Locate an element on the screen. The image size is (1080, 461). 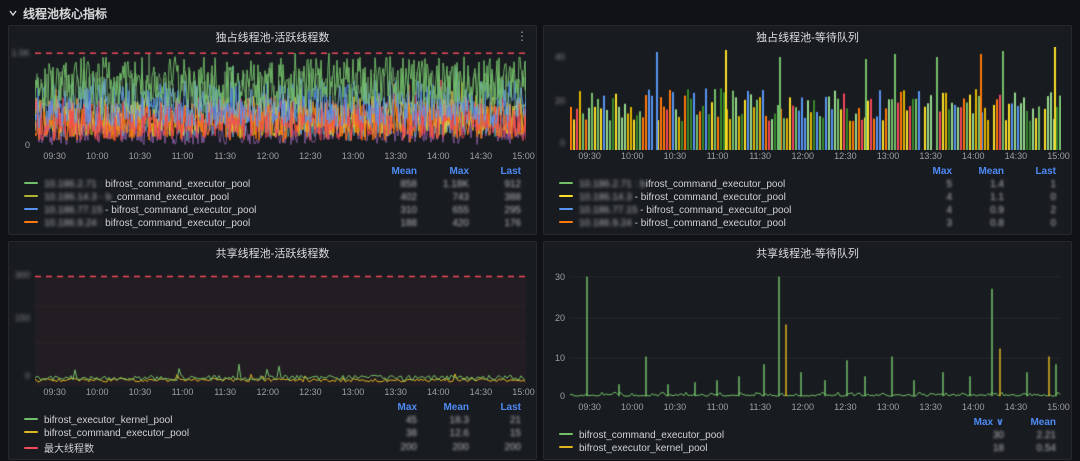
legend-row: bifrost_executor_kernel_pool 45 18.3 21 is located at coordinates (272, 420).